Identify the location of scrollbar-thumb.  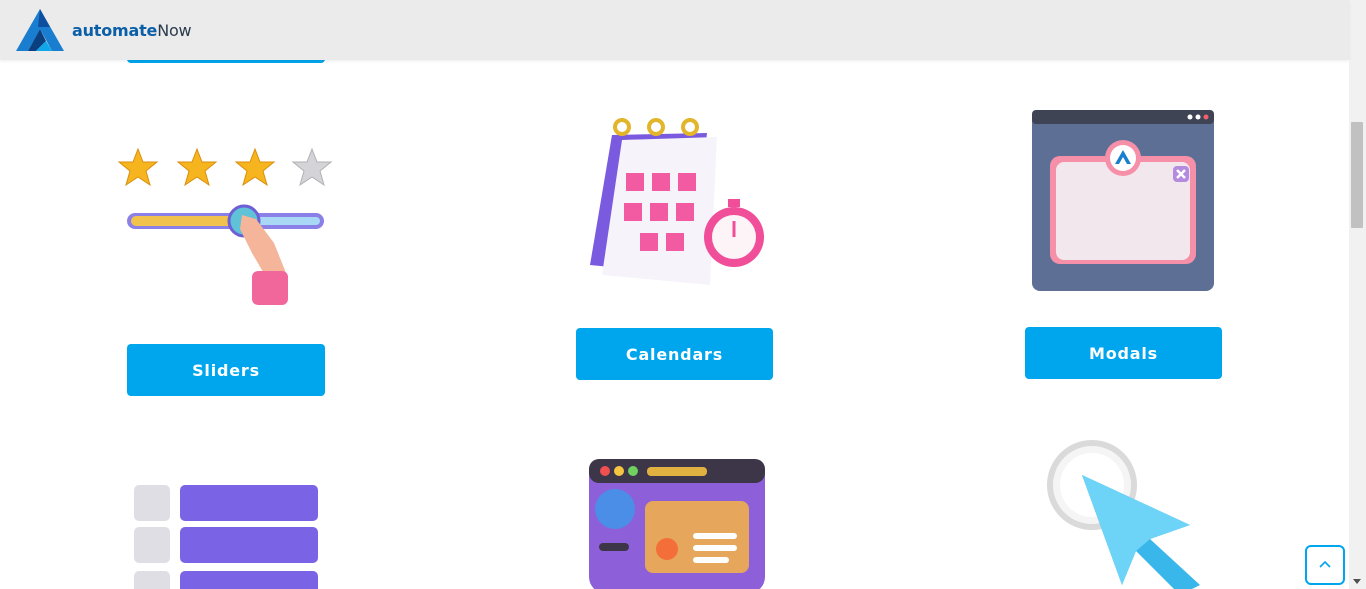
(1357, 175).